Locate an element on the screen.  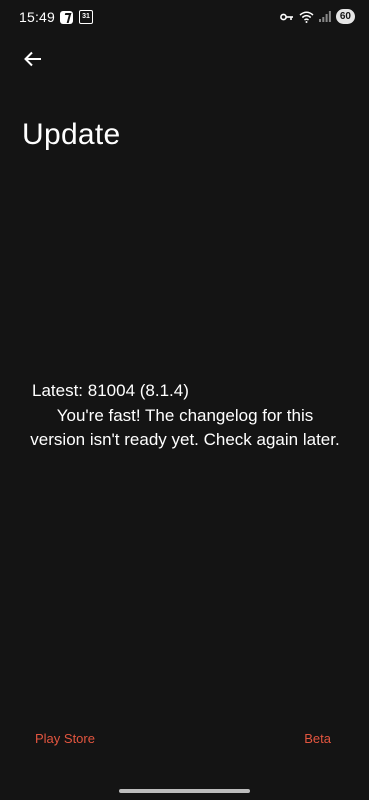
beta-button: Beta is located at coordinates (317, 738).